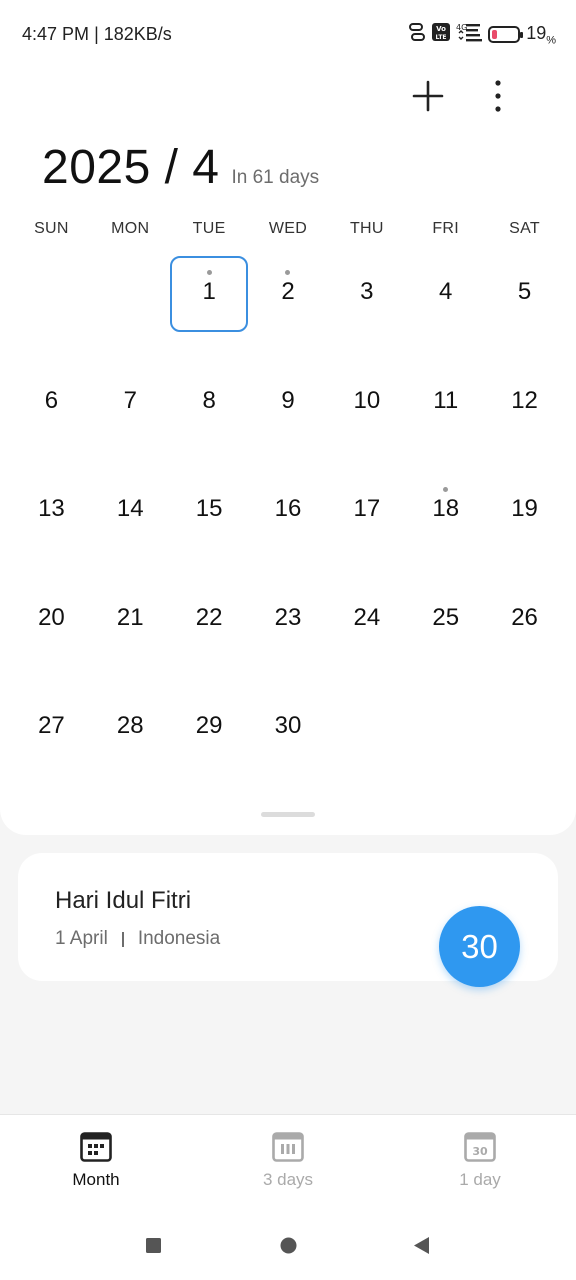 This screenshot has height=1280, width=576. I want to click on weekday-wed: WED, so click(288, 228).